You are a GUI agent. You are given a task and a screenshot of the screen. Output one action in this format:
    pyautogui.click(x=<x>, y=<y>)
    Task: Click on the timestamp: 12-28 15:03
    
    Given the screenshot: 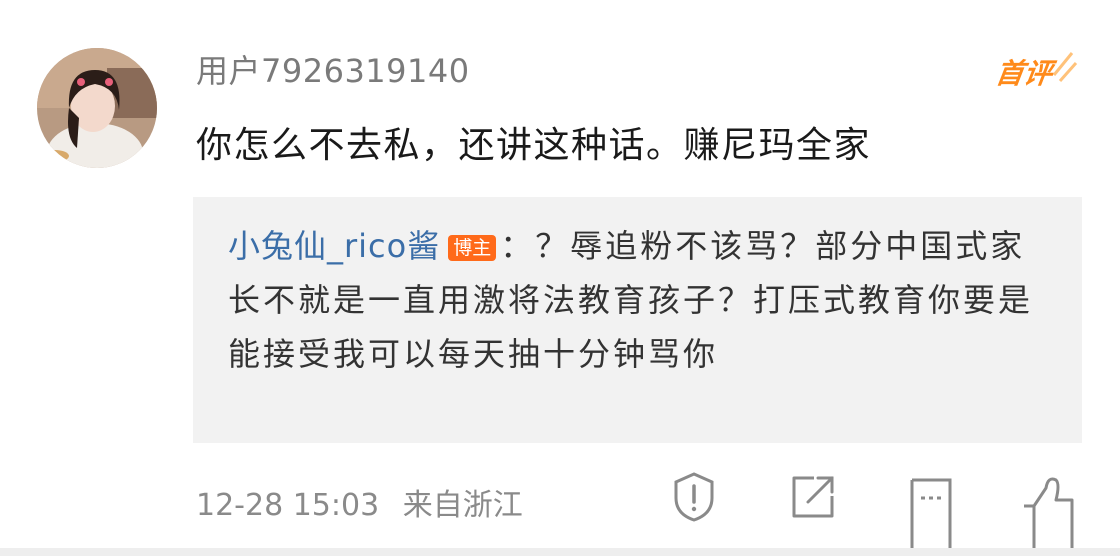 What is the action you would take?
    pyautogui.click(x=288, y=505)
    